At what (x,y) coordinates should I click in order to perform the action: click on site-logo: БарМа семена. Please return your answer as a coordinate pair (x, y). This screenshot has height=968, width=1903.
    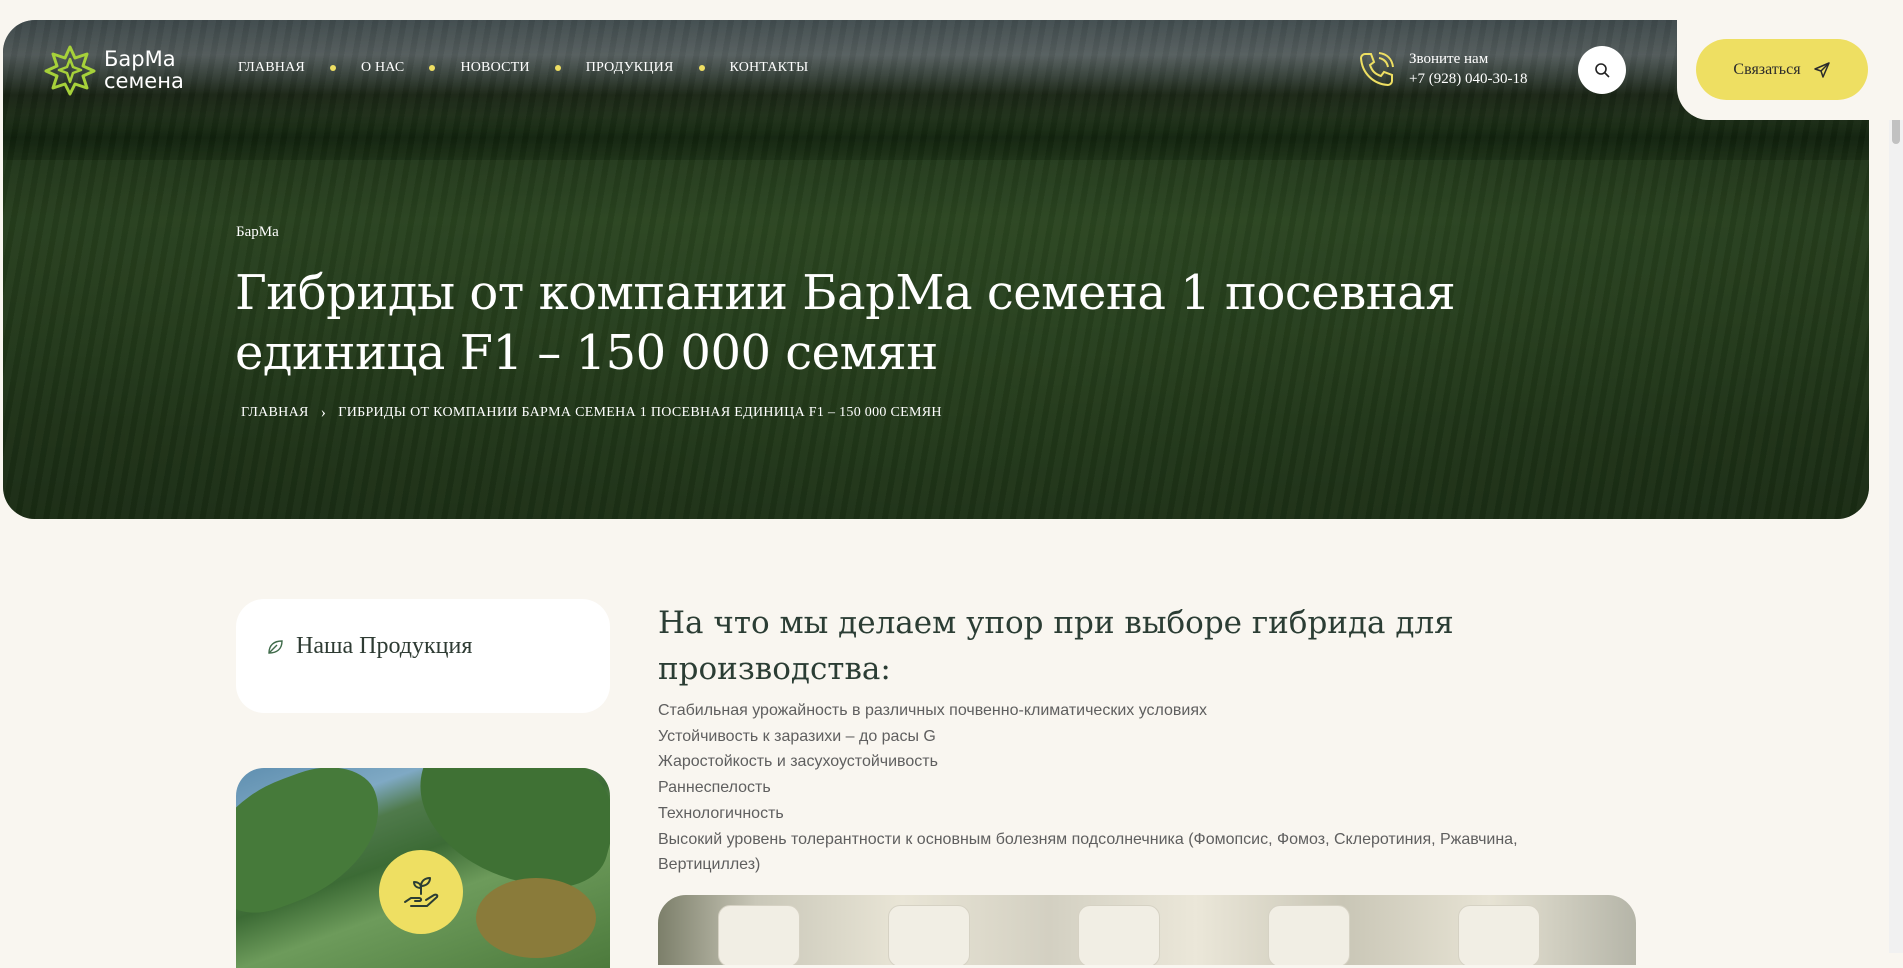
    Looking at the image, I should click on (114, 70).